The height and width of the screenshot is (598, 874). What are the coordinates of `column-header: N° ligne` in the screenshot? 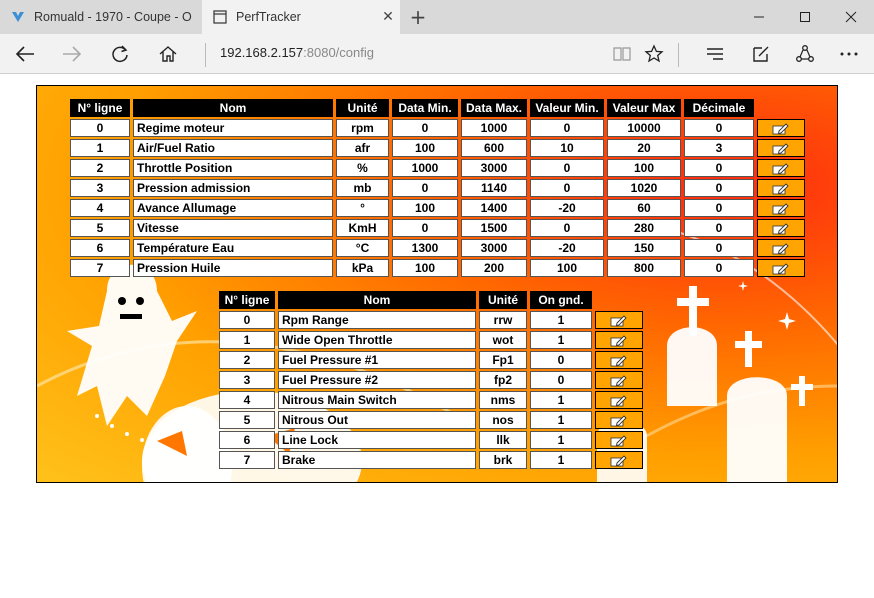 It's located at (100, 108).